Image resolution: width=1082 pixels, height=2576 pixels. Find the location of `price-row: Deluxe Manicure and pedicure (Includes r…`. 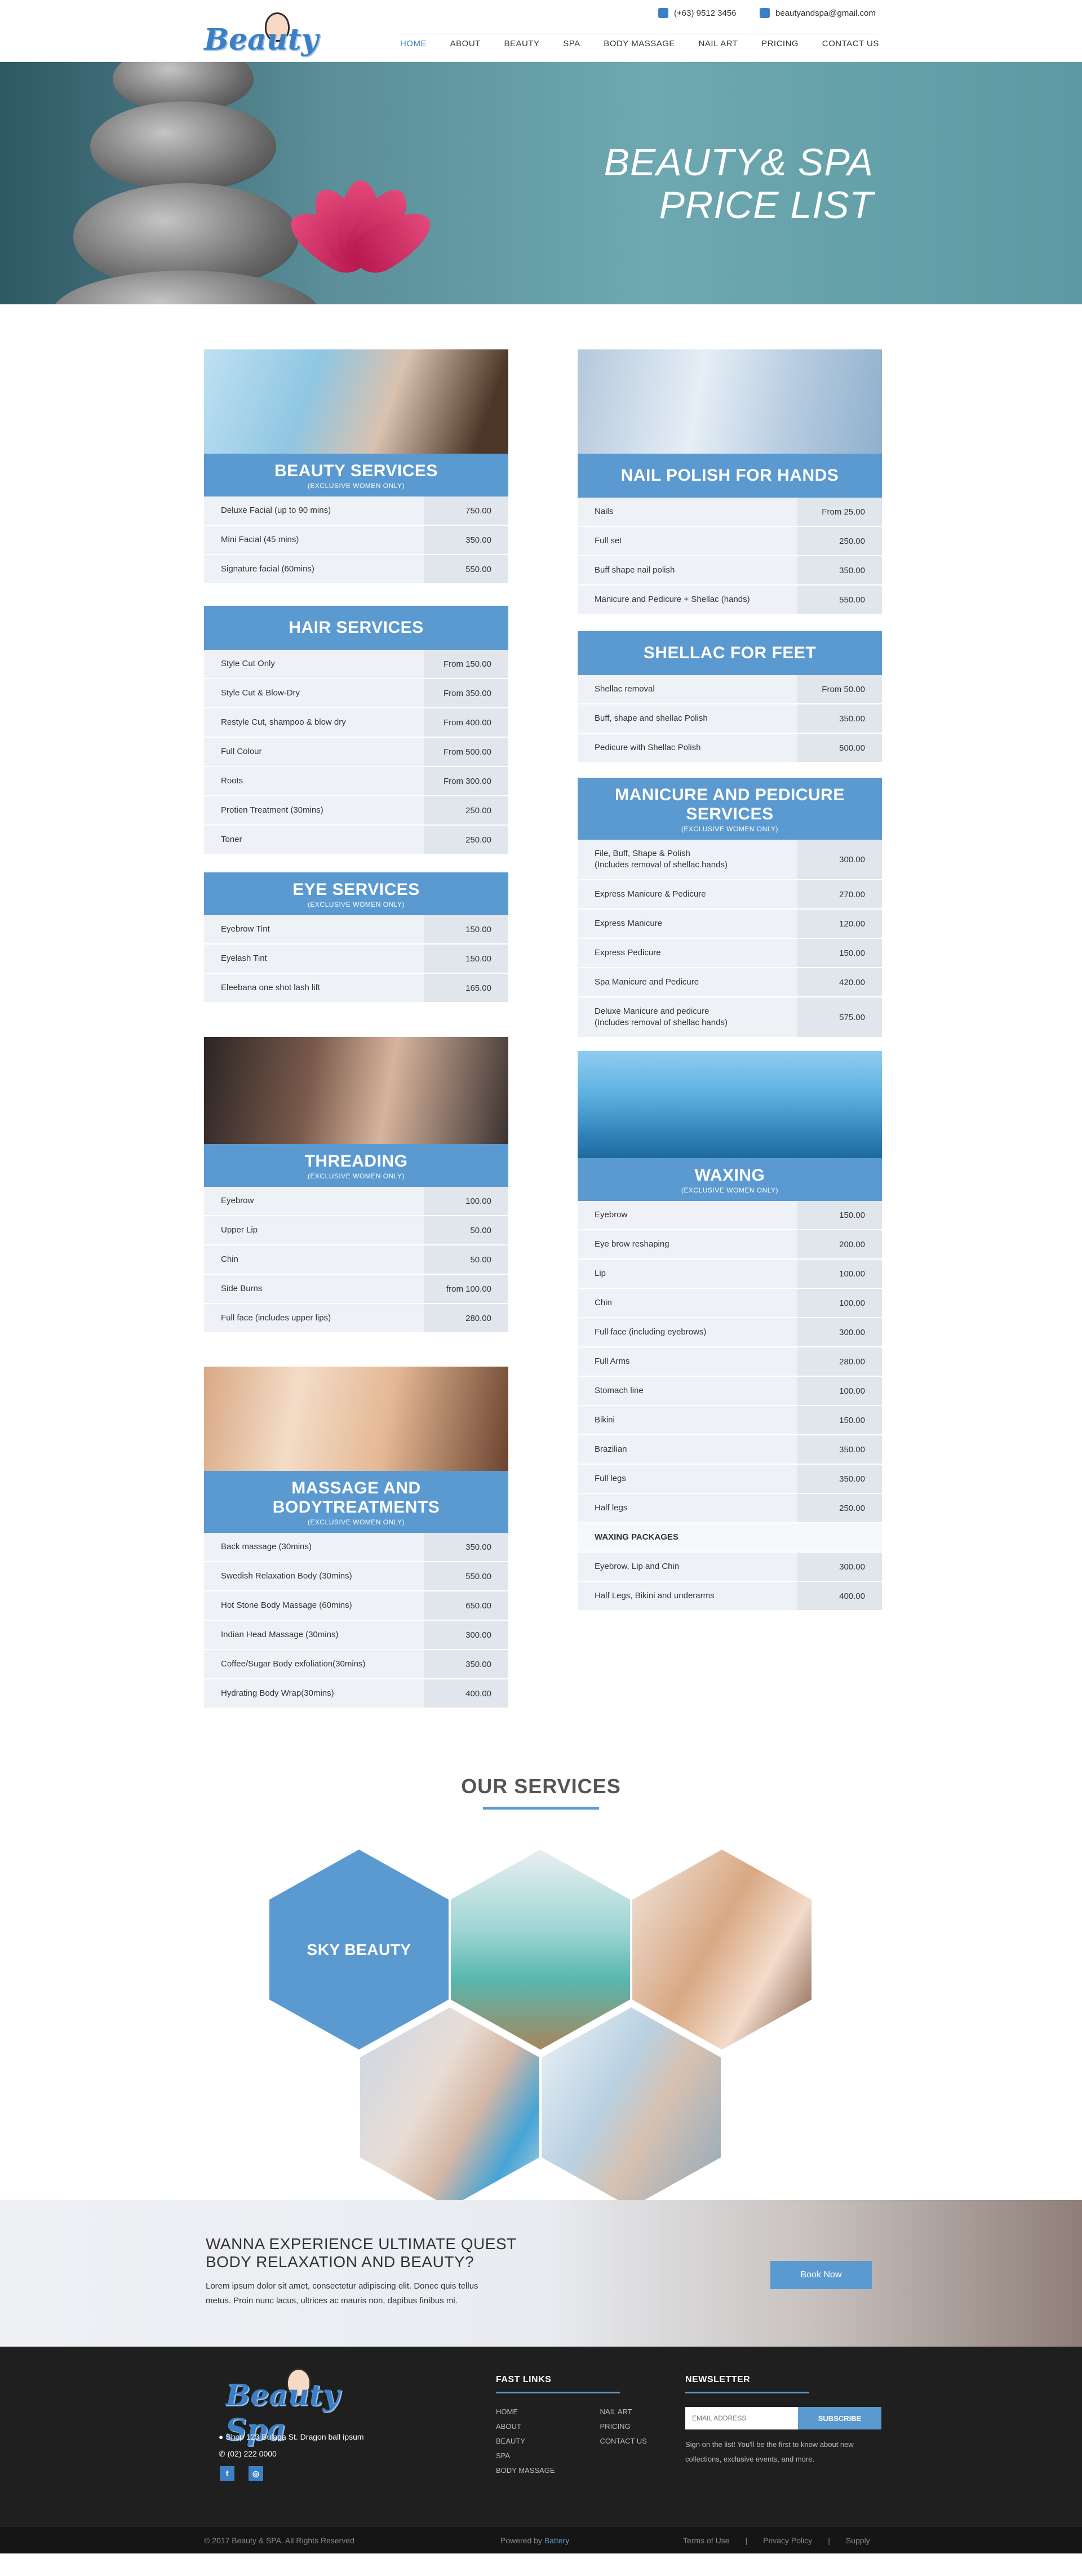

price-row: Deluxe Manicure and pedicure (Includes r… is located at coordinates (730, 1018).